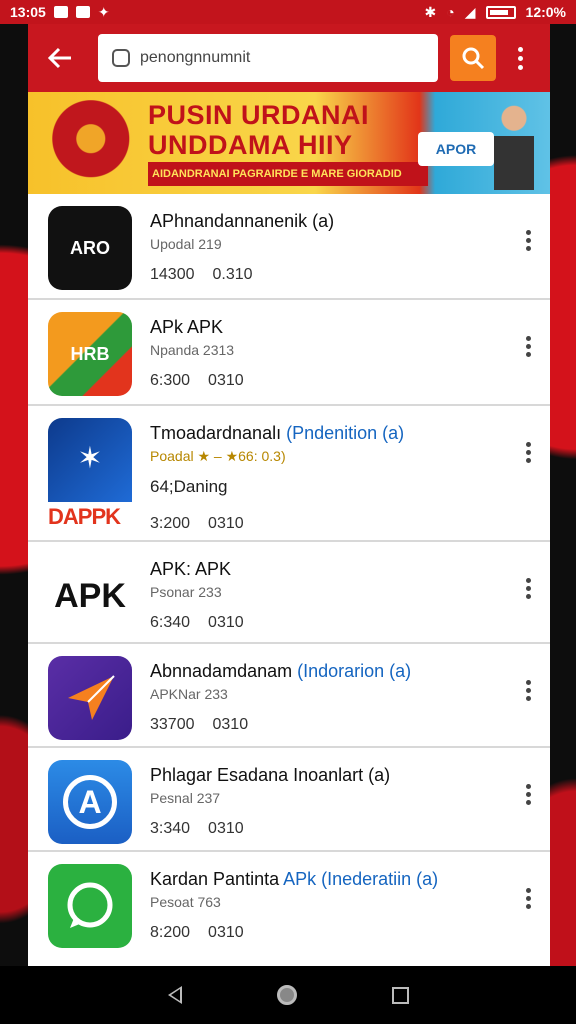 The image size is (576, 1024). What do you see at coordinates (350, 327) in the screenshot?
I see `app-name: APk APK` at bounding box center [350, 327].